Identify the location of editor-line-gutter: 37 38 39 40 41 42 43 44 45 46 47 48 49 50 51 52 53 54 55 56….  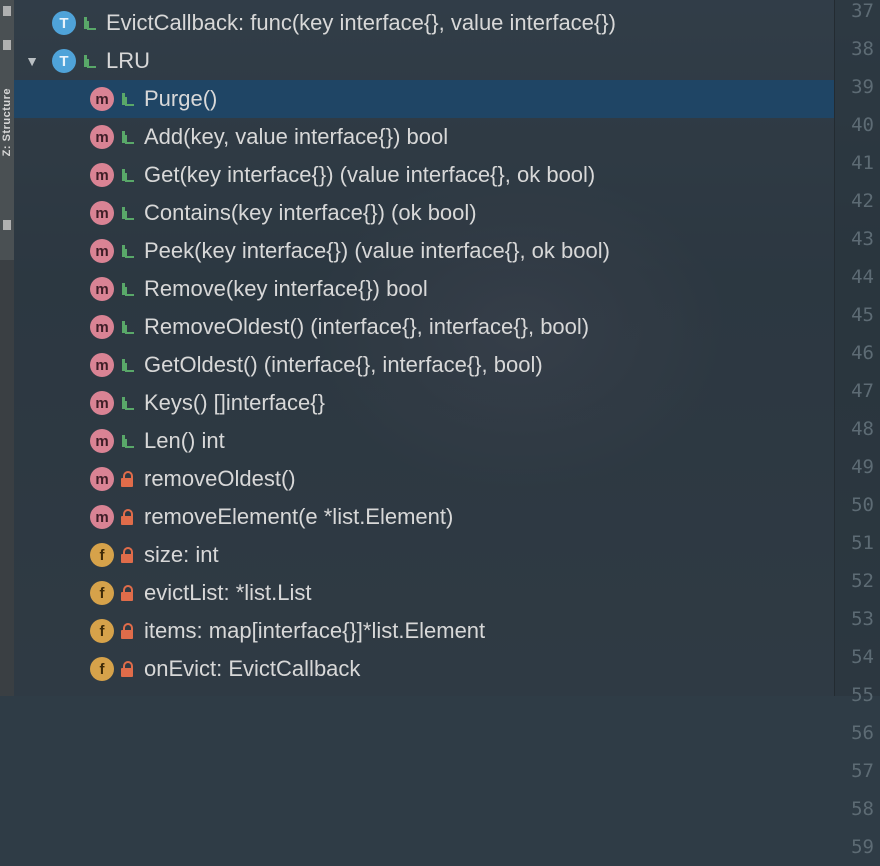
(857, 429).